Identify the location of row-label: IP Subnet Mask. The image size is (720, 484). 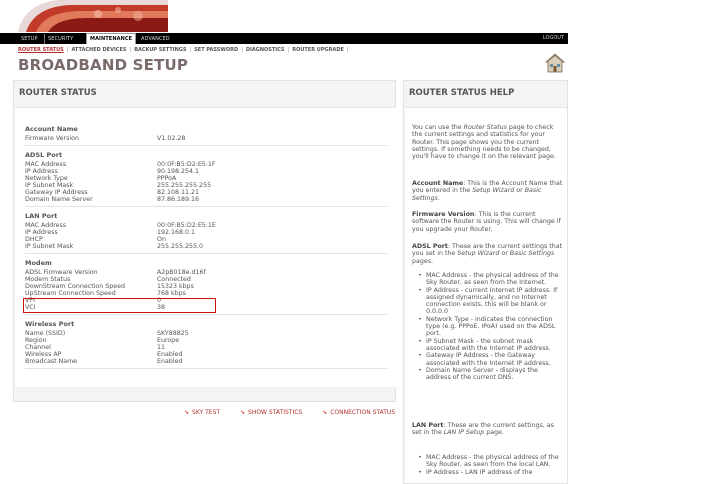
(49, 246).